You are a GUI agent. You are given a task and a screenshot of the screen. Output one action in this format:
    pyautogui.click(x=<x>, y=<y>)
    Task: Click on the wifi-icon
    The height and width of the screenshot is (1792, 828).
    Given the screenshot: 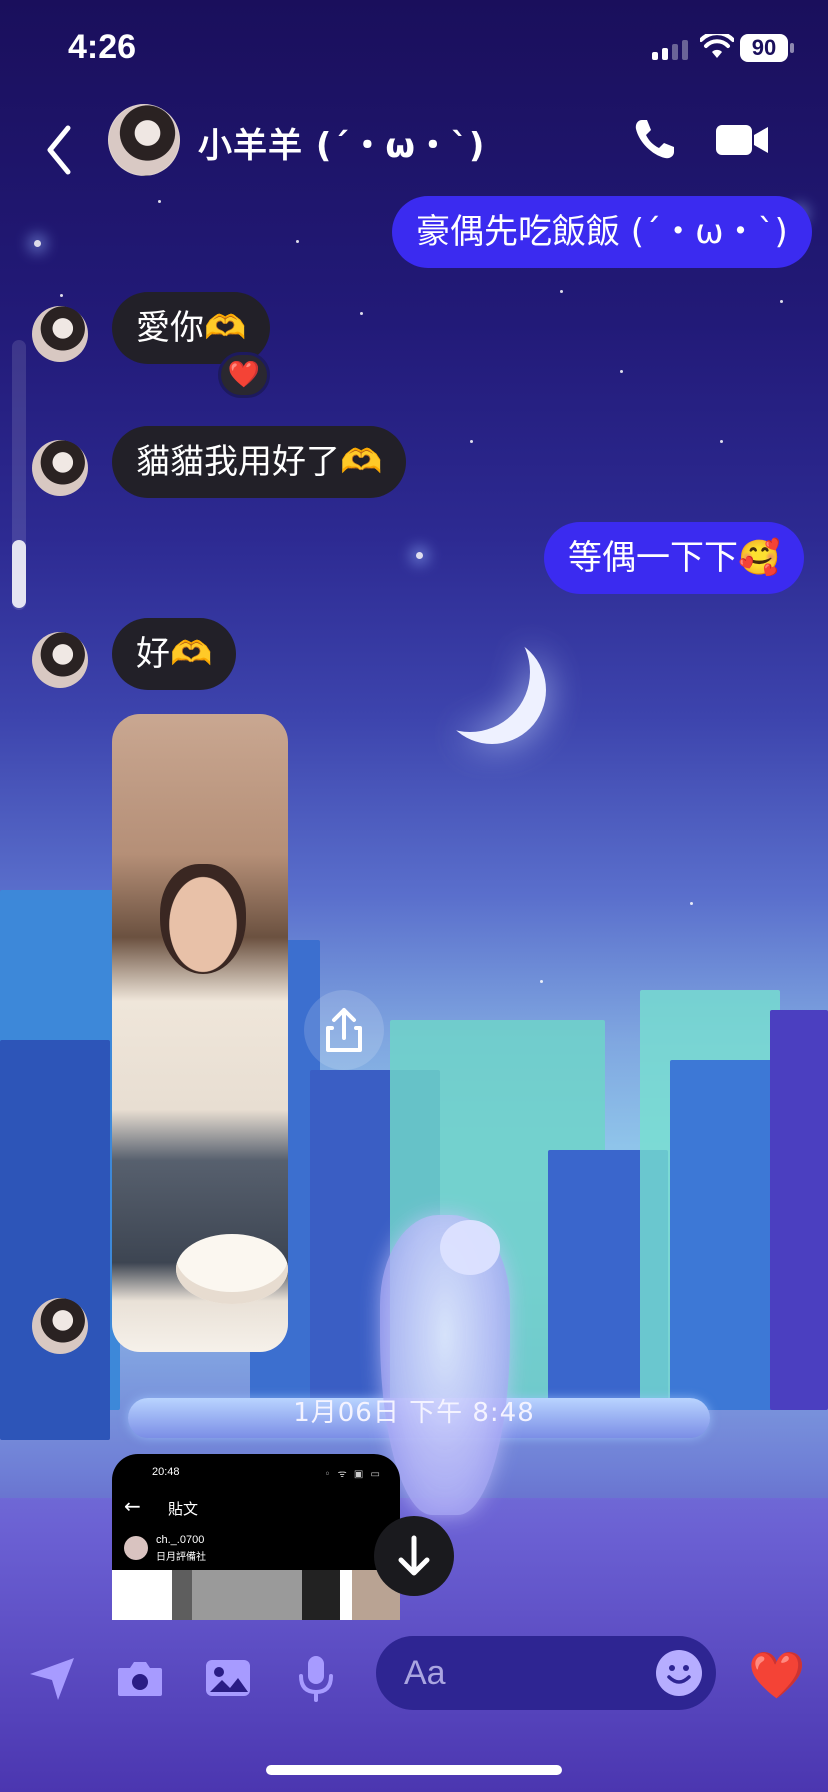 What is the action you would take?
    pyautogui.click(x=717, y=46)
    